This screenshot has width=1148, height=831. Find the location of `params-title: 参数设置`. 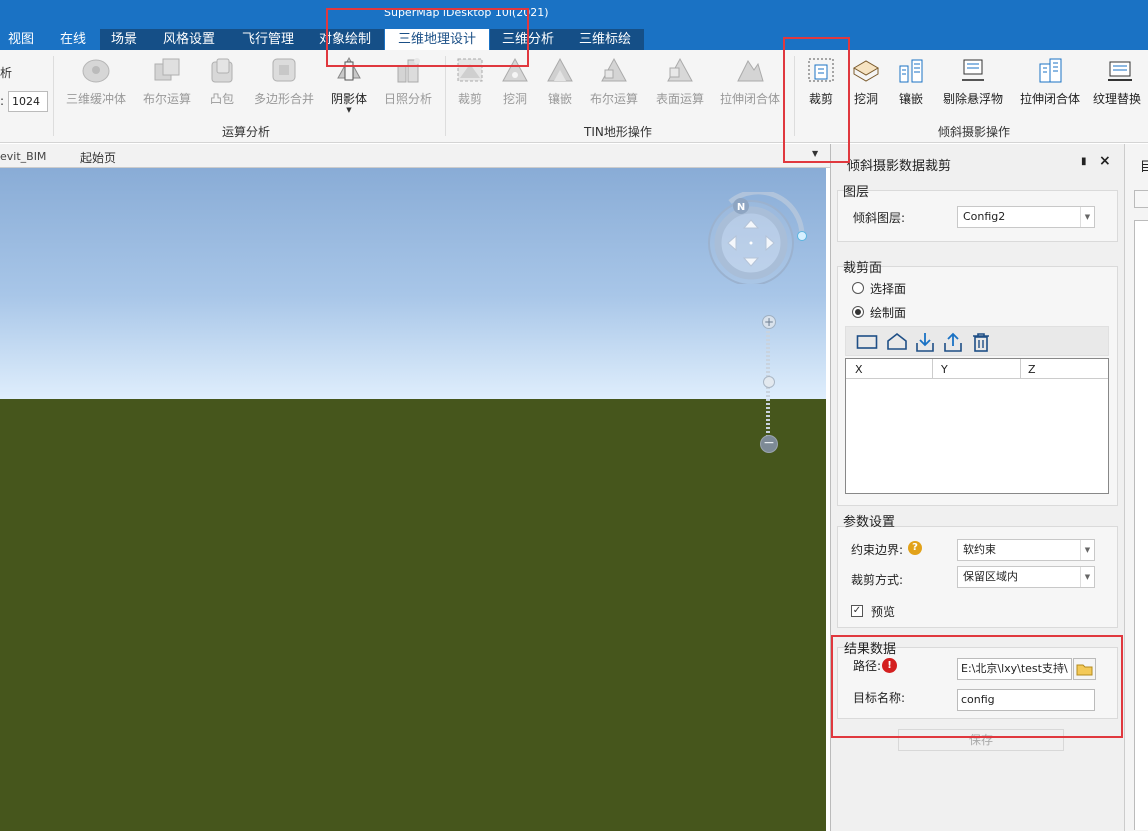

params-title: 参数设置 is located at coordinates (869, 522).